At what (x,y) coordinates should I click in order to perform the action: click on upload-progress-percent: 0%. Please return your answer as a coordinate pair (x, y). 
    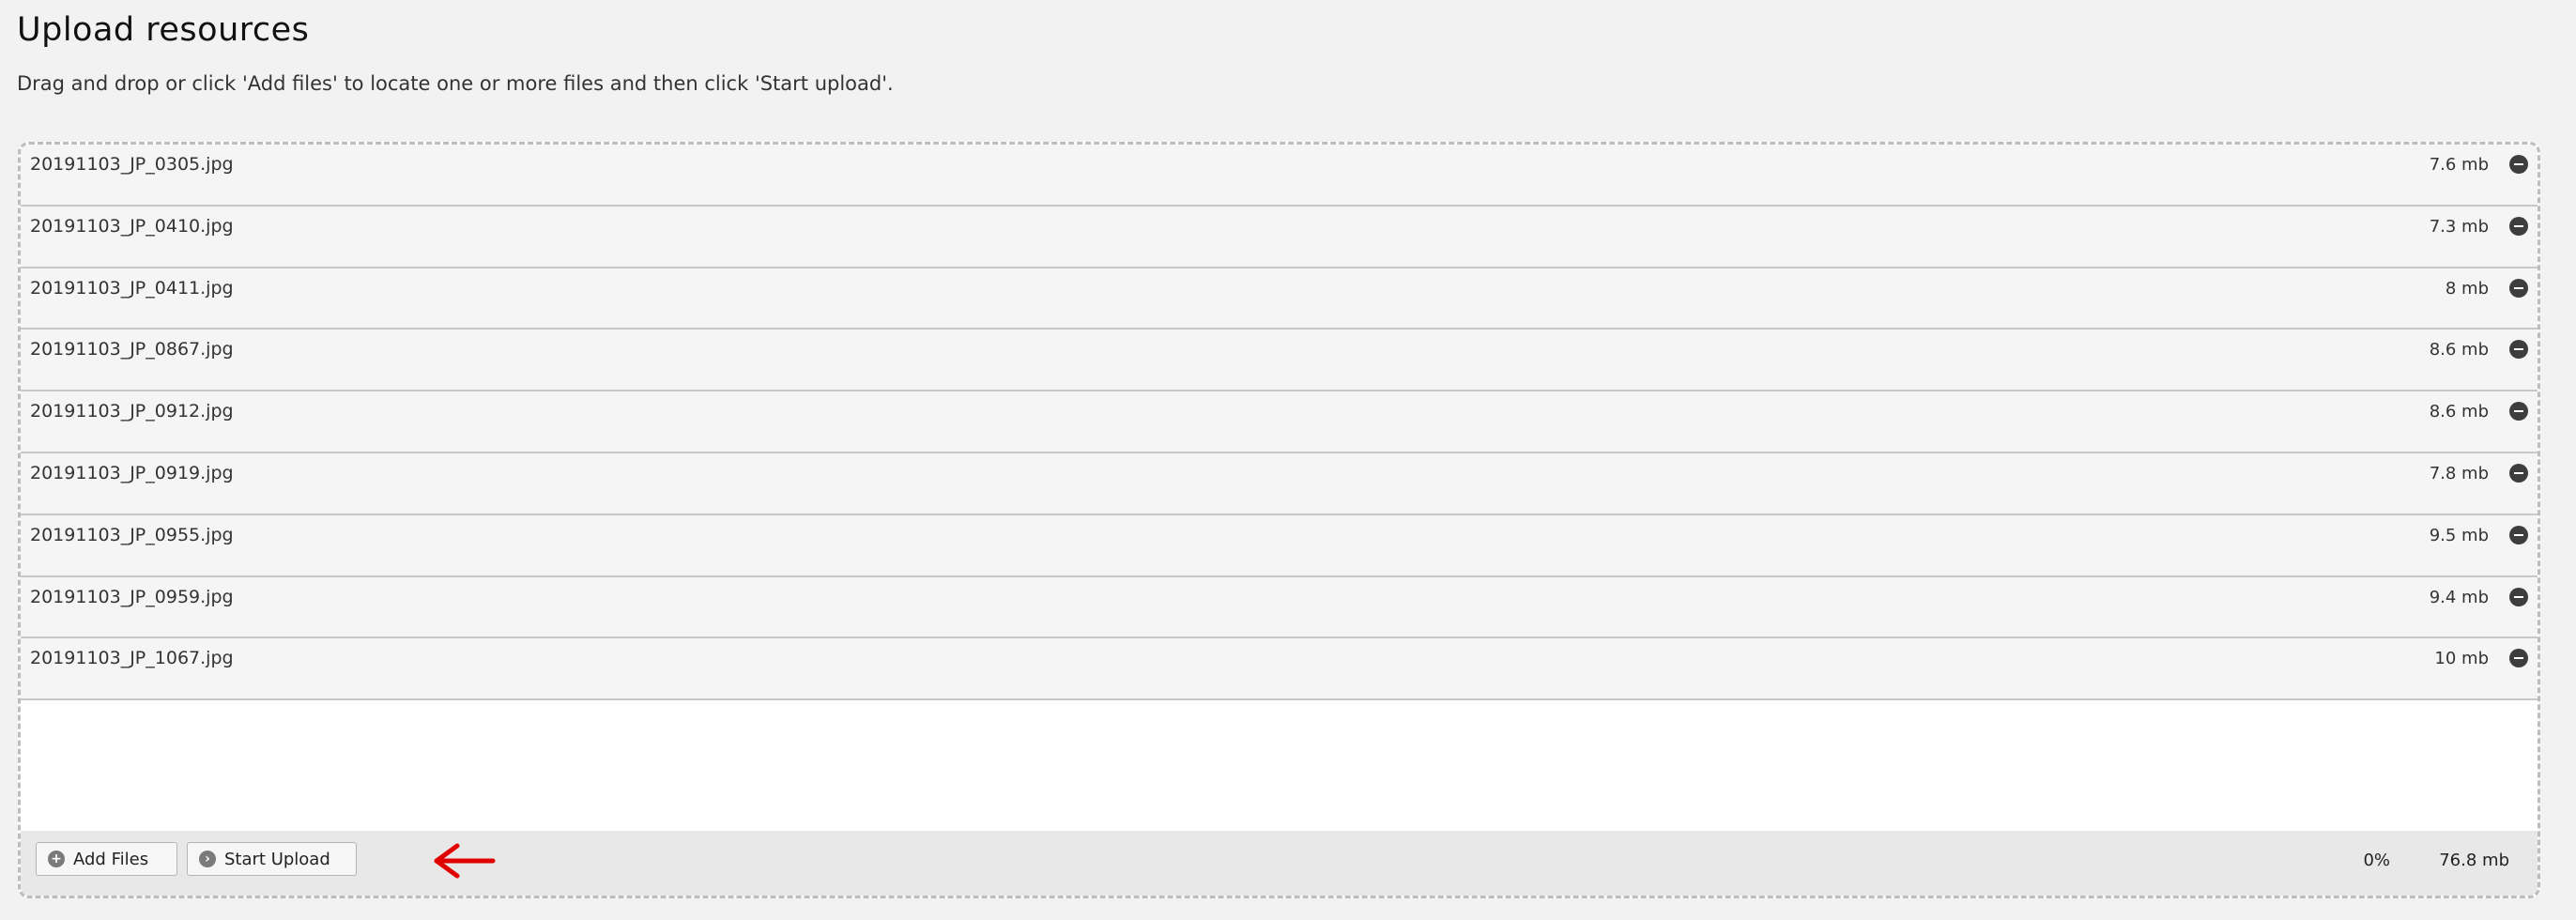
    Looking at the image, I should click on (2377, 861).